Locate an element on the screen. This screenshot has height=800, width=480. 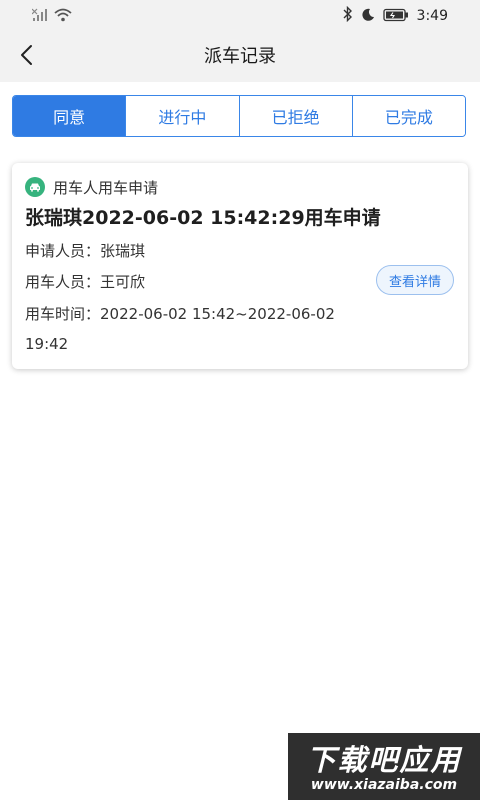
battery-icon is located at coordinates (395, 16).